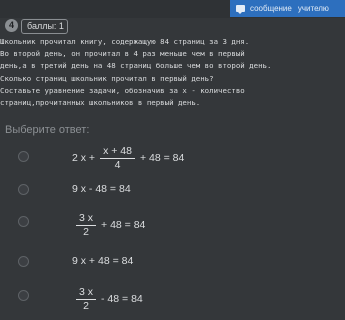  What do you see at coordinates (117, 164) in the screenshot?
I see `fraction-denominator: 4` at bounding box center [117, 164].